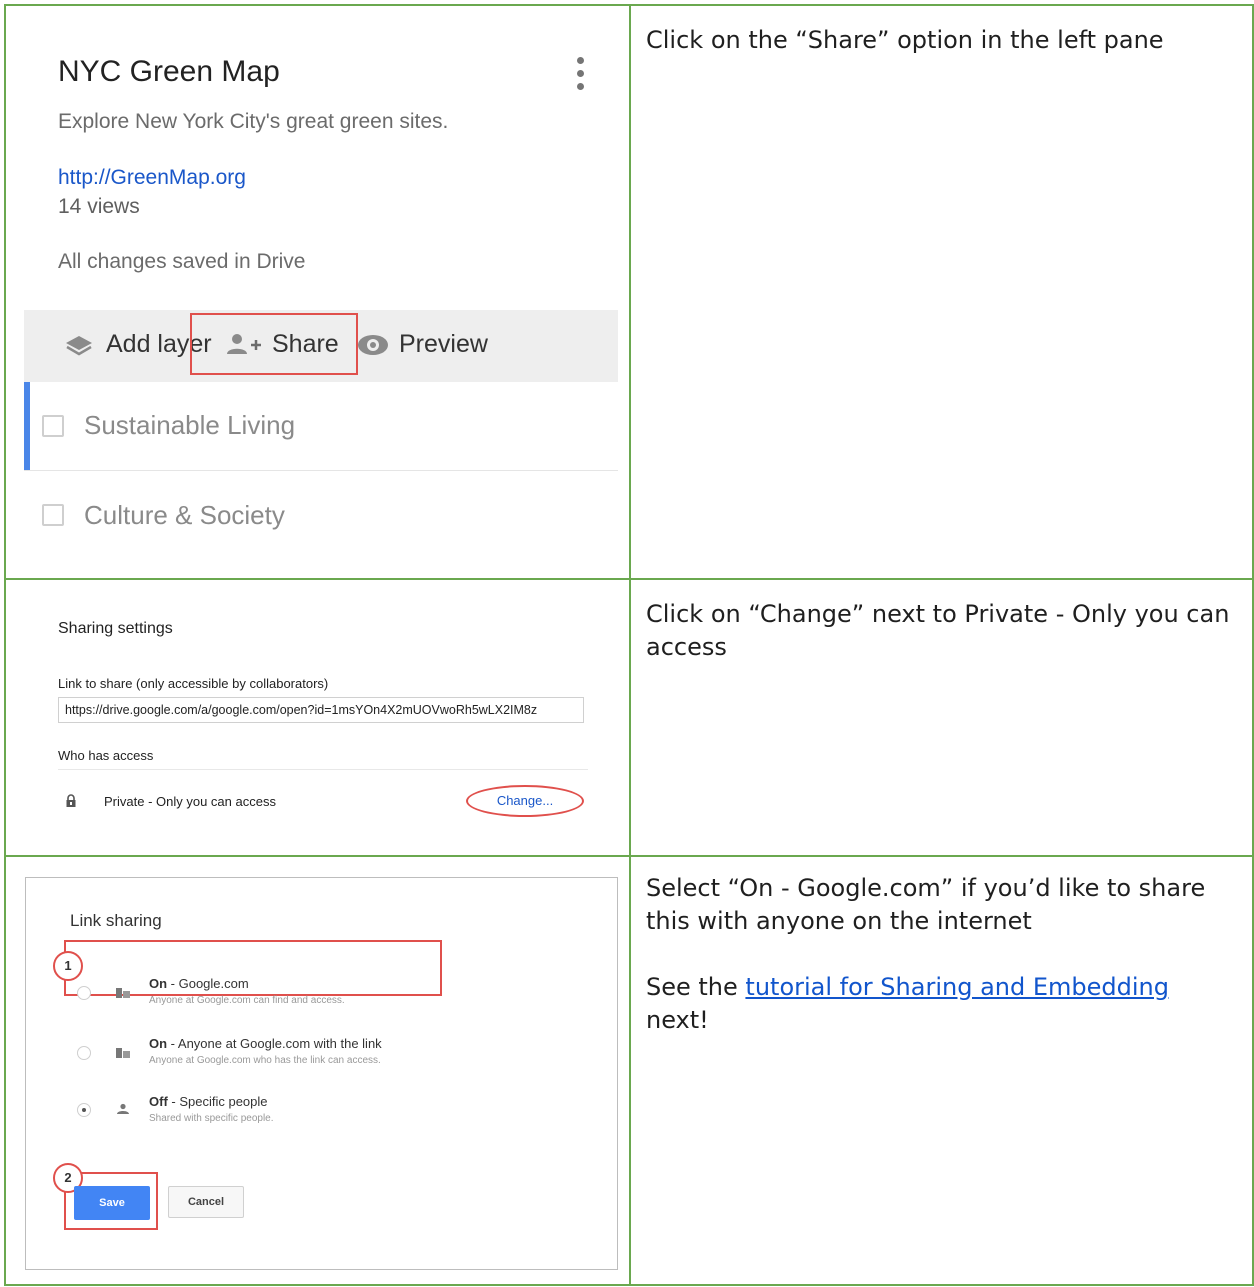 This screenshot has width=1254, height=1287. Describe the element at coordinates (957, 987) in the screenshot. I see `tutorial-link: tutorial for Sharing and Embedding` at that location.